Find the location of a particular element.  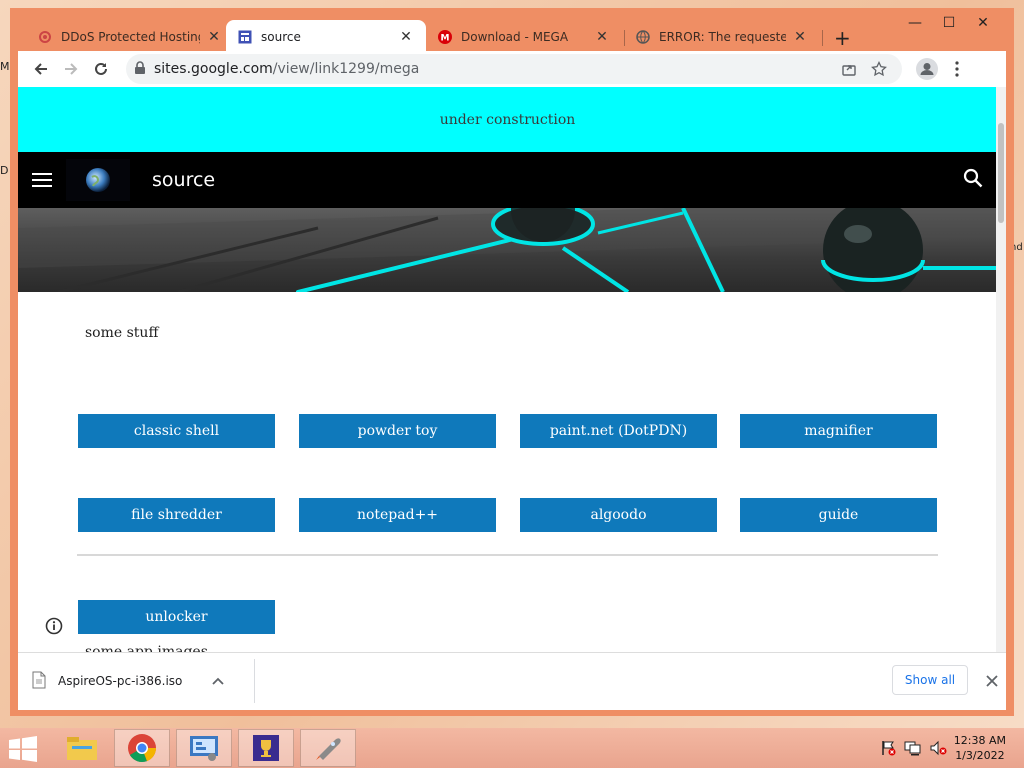

close-icon is located at coordinates (992, 681).